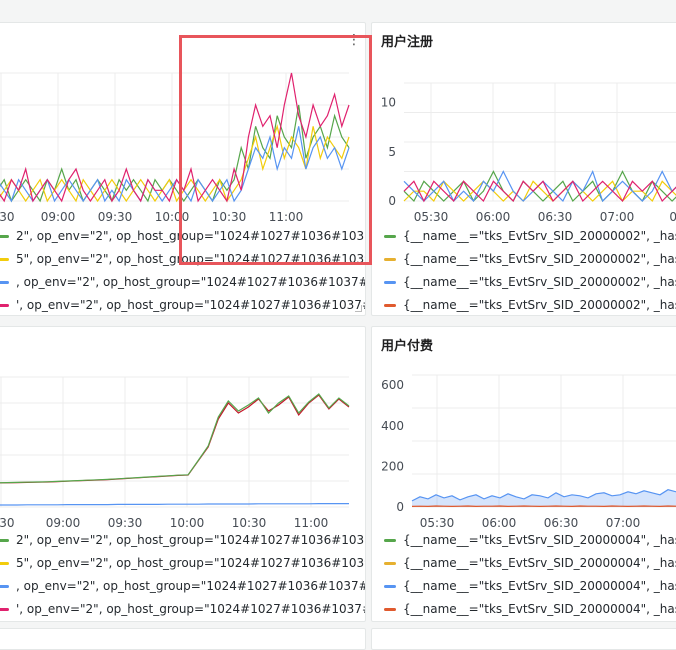 This screenshot has width=676, height=650. What do you see at coordinates (392, 152) in the screenshot?
I see `y-tick-label: 5` at bounding box center [392, 152].